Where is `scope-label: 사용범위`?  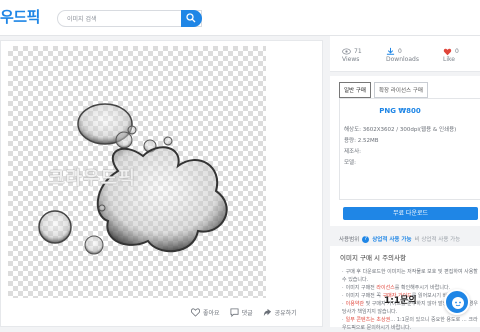 scope-label: 사용범위 is located at coordinates (349, 240).